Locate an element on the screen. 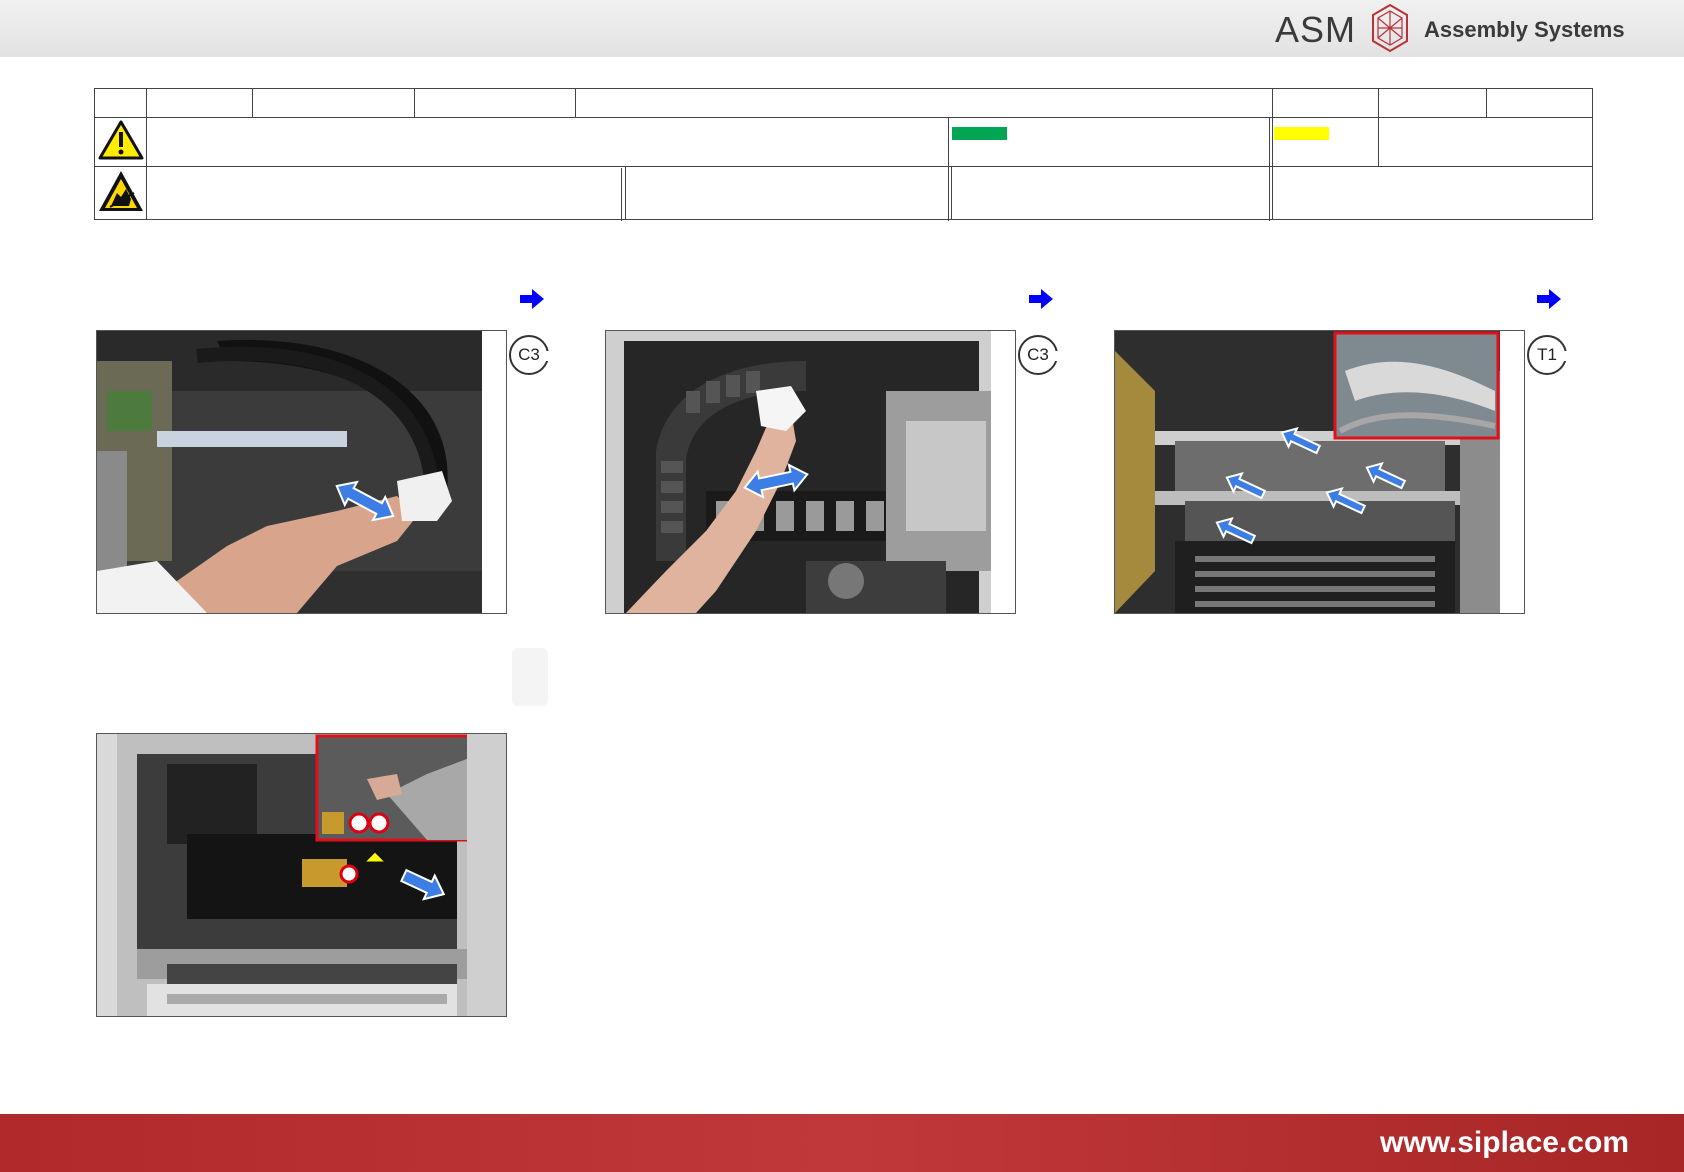 This screenshot has height=1172, width=1684. yellow-status-swatch is located at coordinates (1301, 133).